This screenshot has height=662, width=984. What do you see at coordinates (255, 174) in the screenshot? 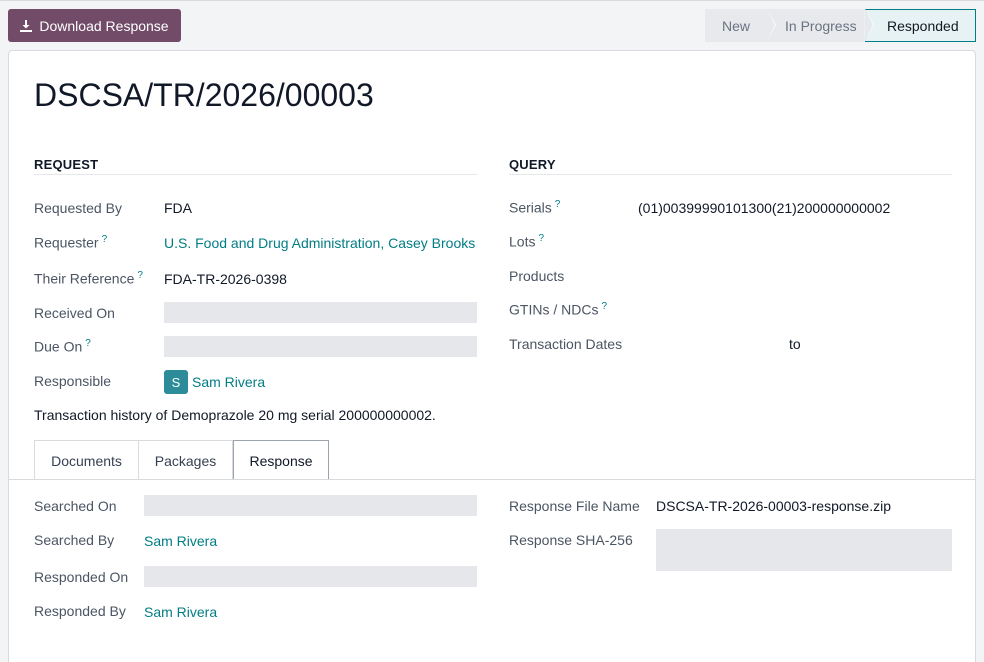
I see `request-section-divider` at bounding box center [255, 174].